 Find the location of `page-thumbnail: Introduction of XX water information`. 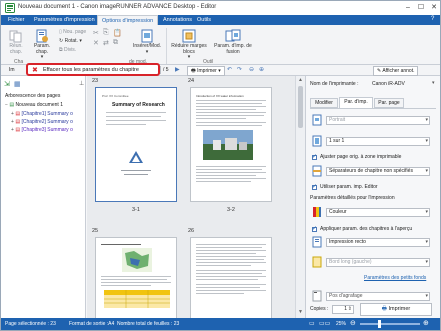

page-thumbnail: Introduction of XX water information is located at coordinates (231, 144).